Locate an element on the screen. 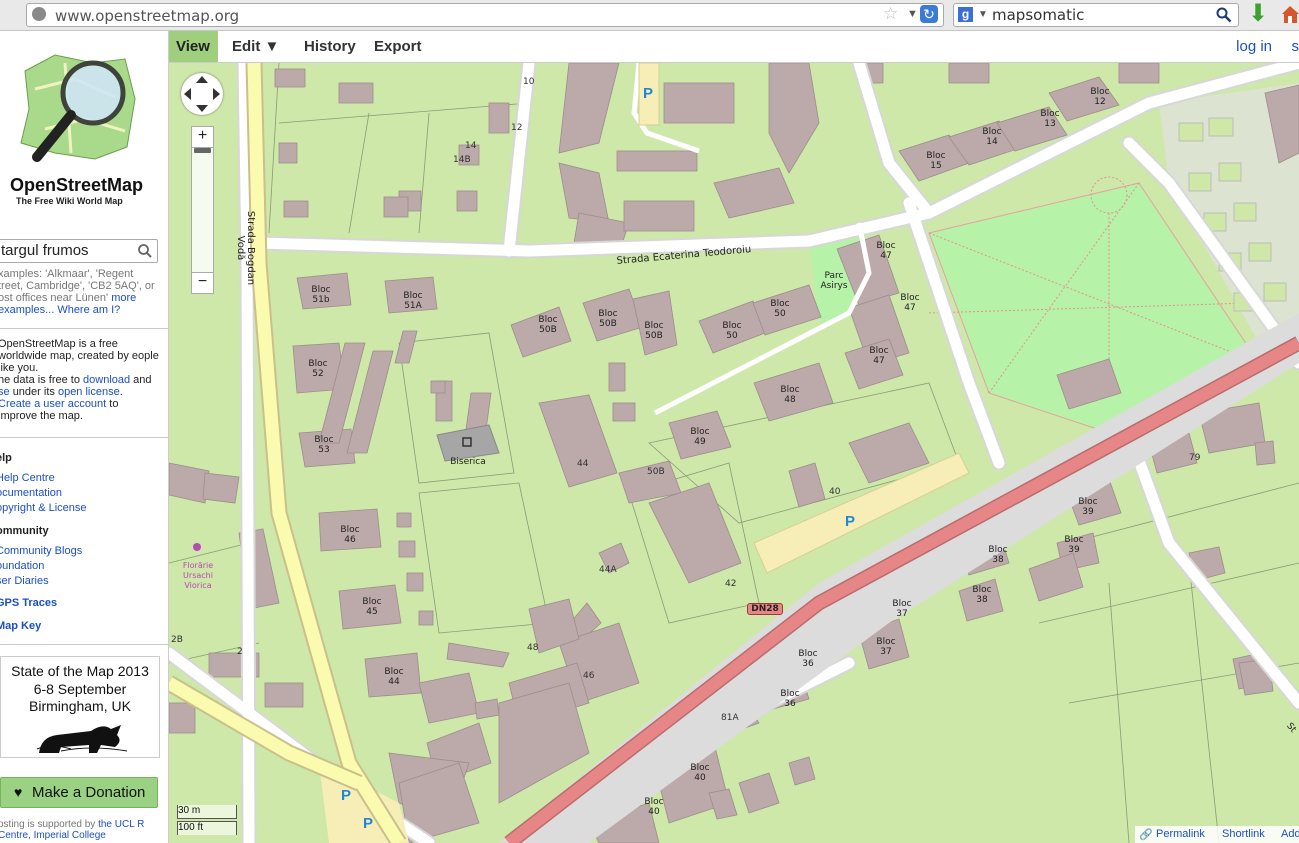  scale-bar-metric: 30 m is located at coordinates (207, 812).